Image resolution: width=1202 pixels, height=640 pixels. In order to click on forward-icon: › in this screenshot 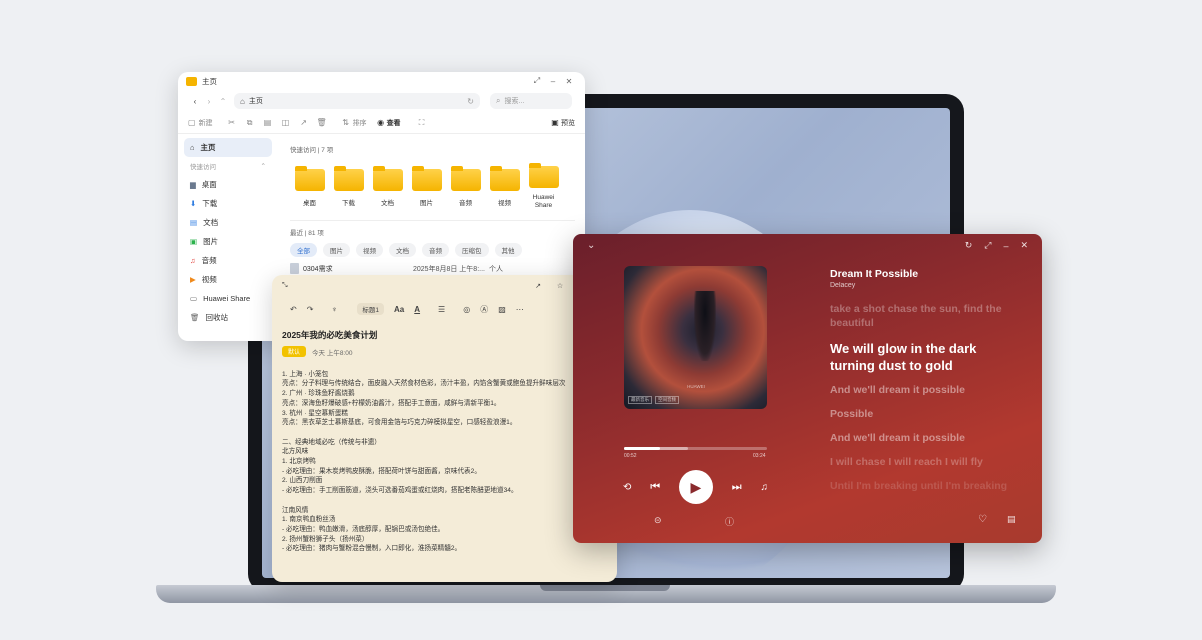, I will do `click(209, 101)`.